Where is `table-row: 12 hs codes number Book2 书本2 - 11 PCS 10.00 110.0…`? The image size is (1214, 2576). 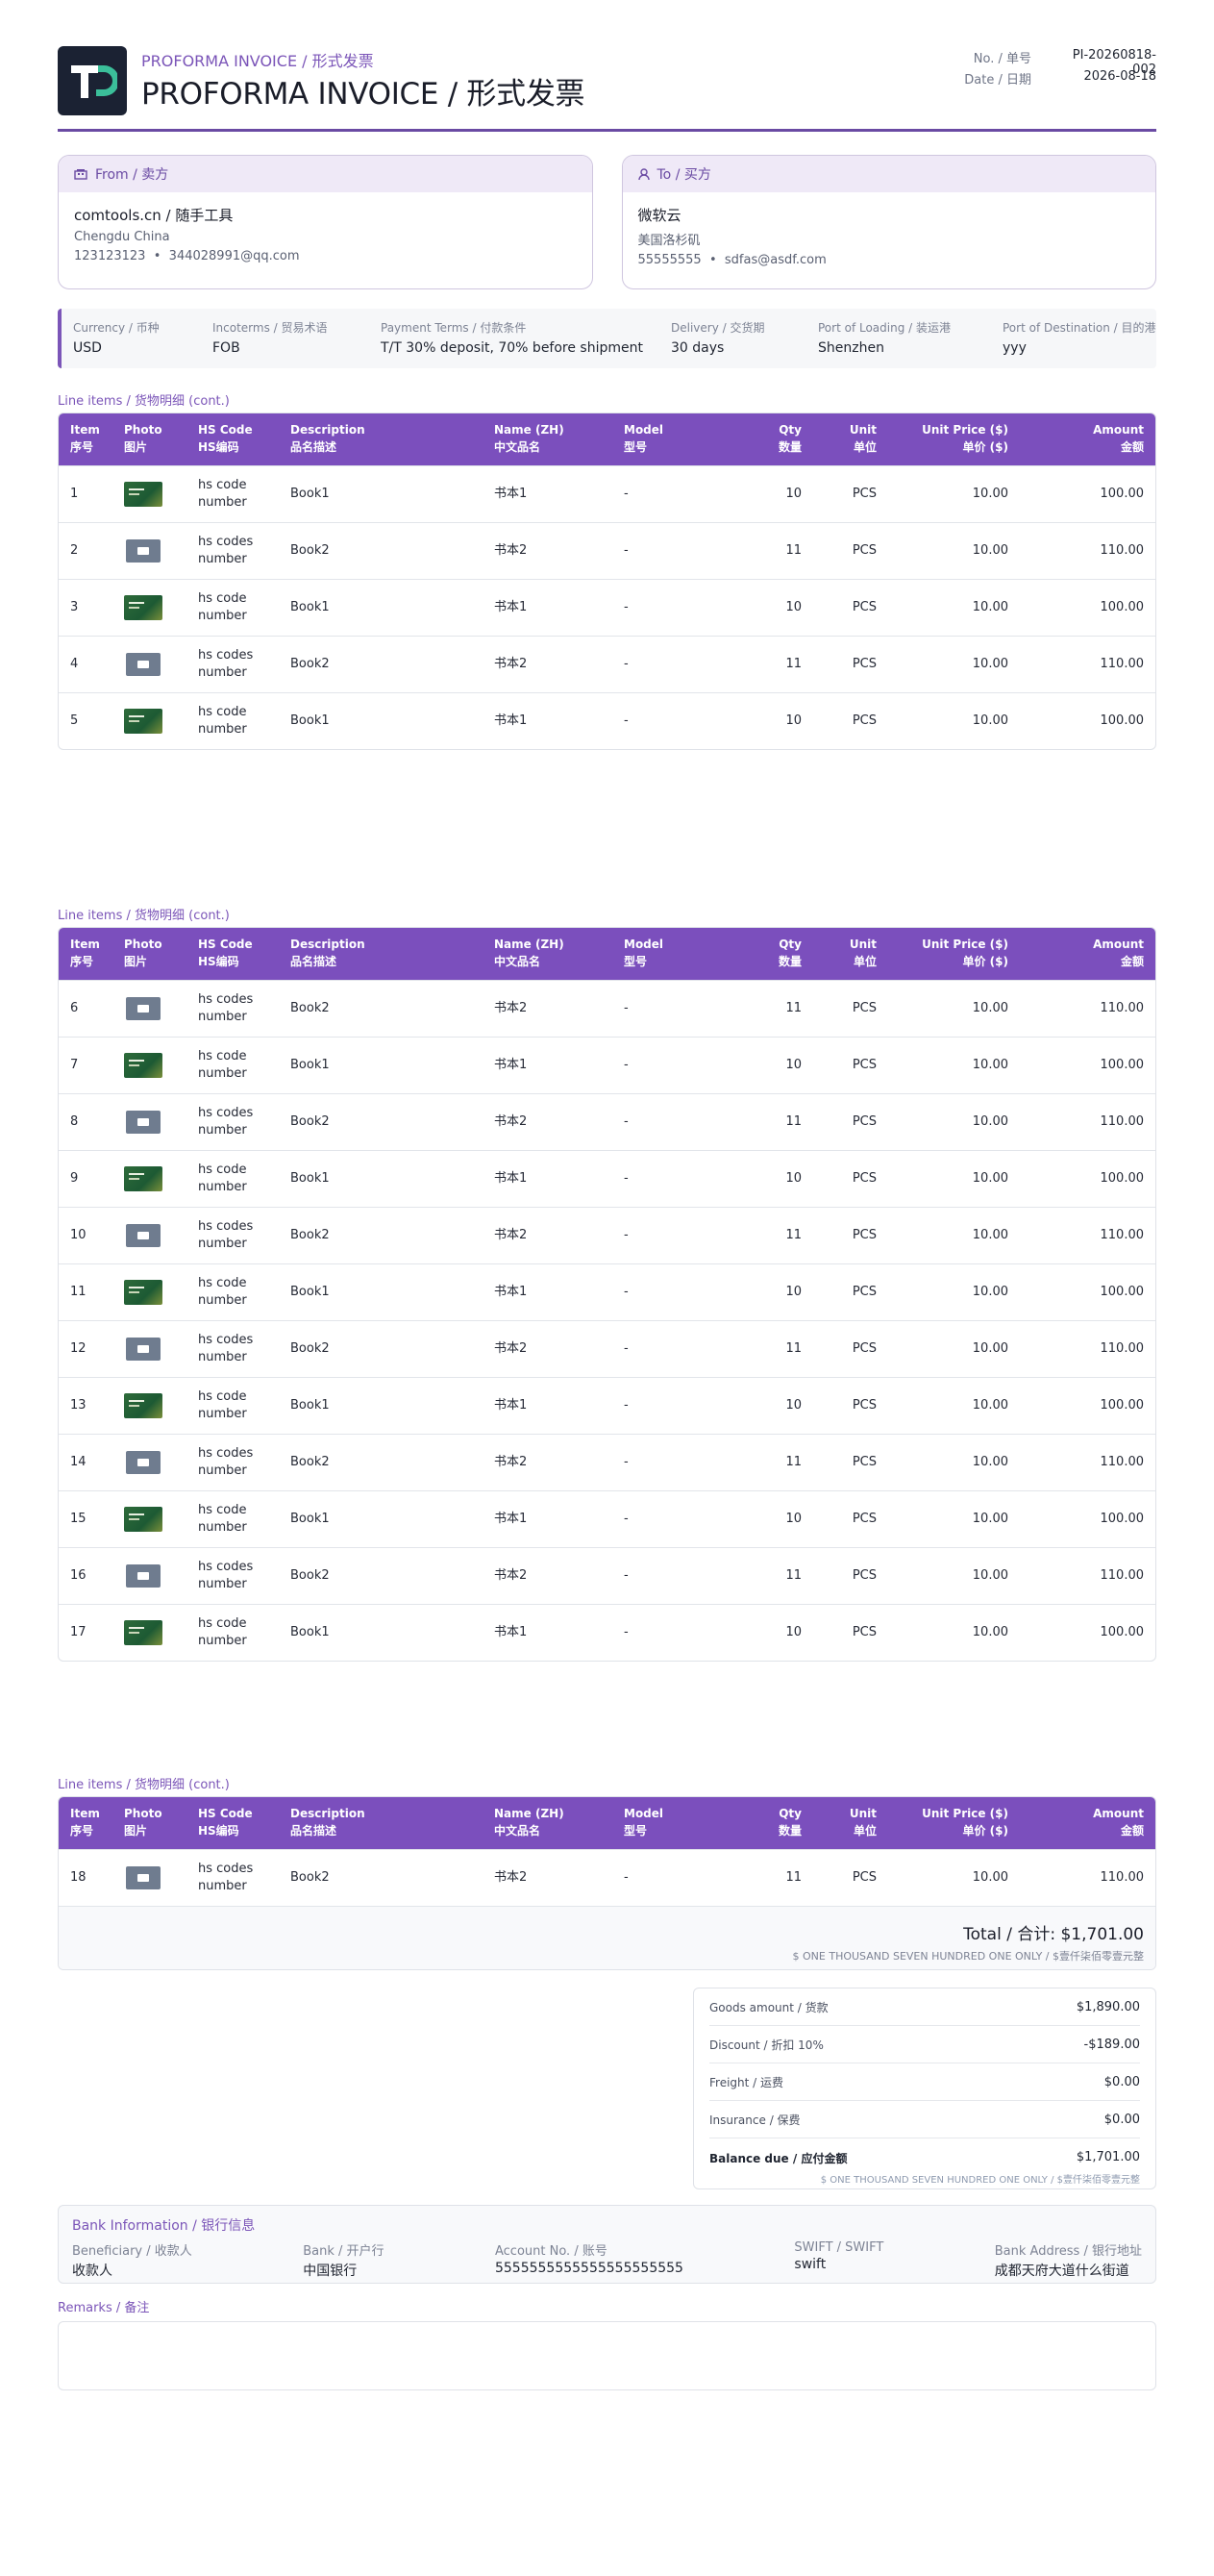 table-row: 12 hs codes number Book2 书本2 - 11 PCS 10.00 110.0… is located at coordinates (607, 1348).